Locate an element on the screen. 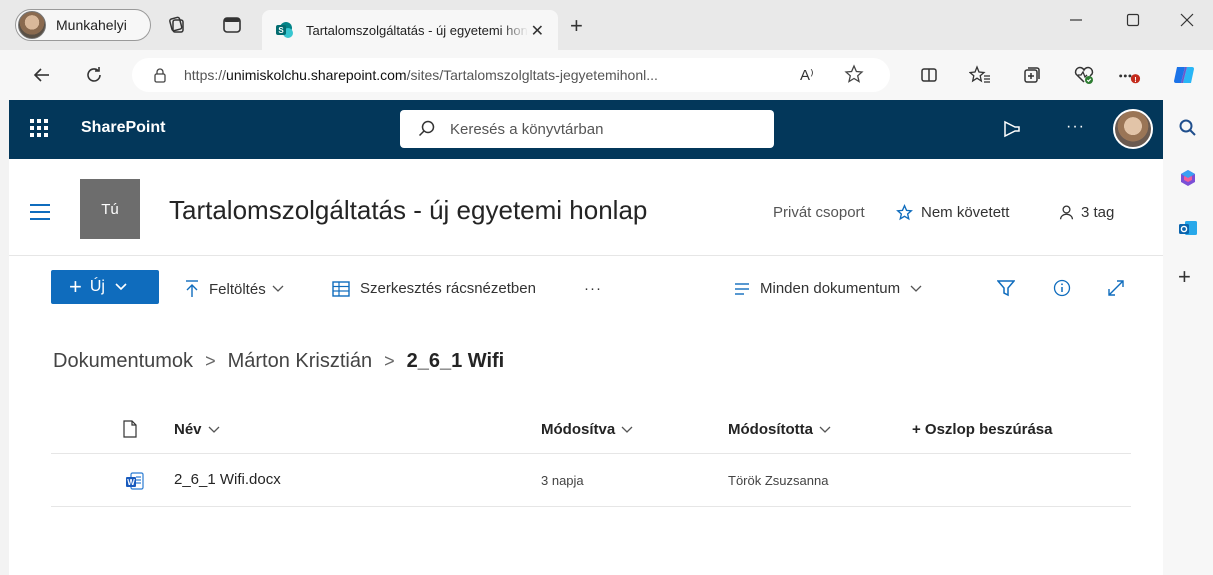  more-commands-icon: ··· is located at coordinates (593, 288).